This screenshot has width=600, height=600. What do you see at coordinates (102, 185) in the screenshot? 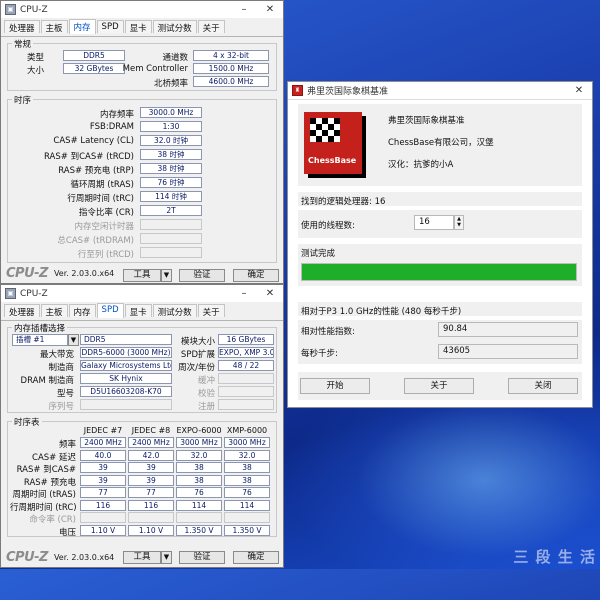
I see `timing-label: 循环周期 (tRAS)` at bounding box center [102, 185].